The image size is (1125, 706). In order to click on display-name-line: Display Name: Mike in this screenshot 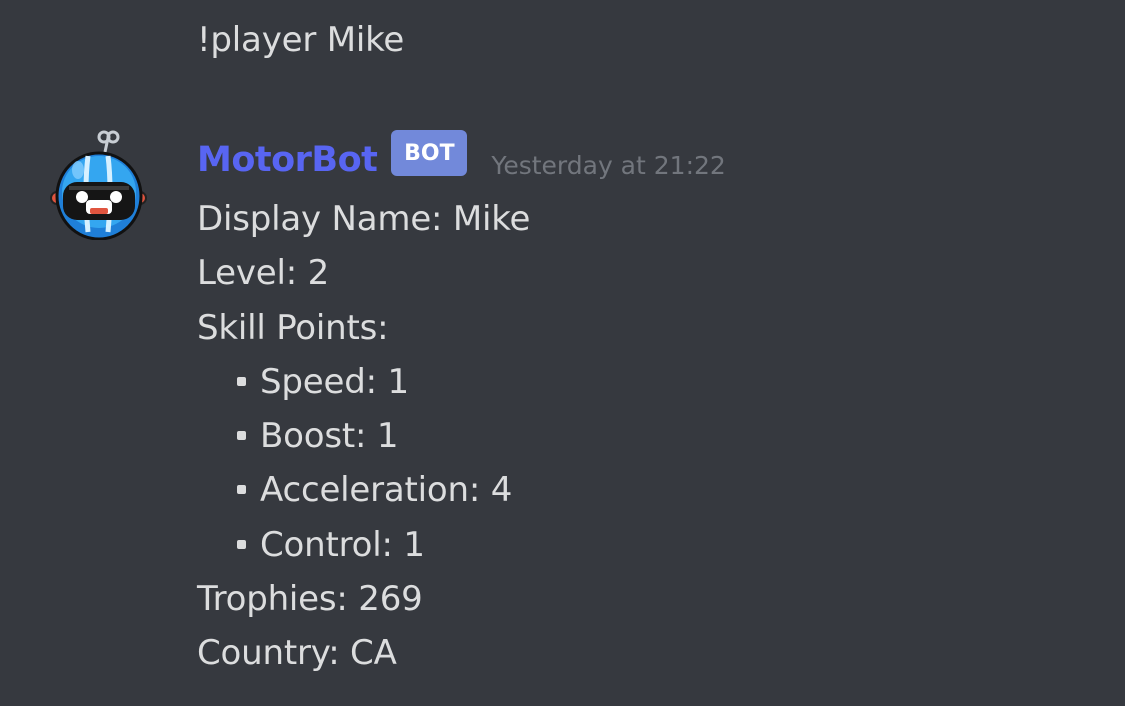, I will do `click(364, 219)`.